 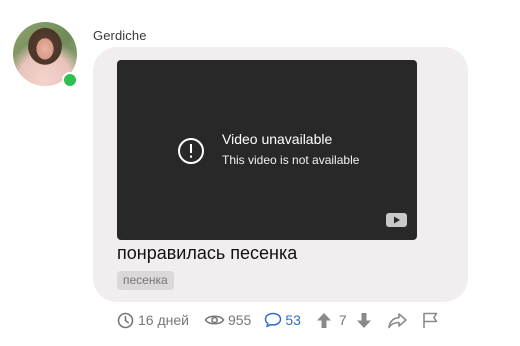 What do you see at coordinates (342, 320) in the screenshot?
I see `rating-value: 7` at bounding box center [342, 320].